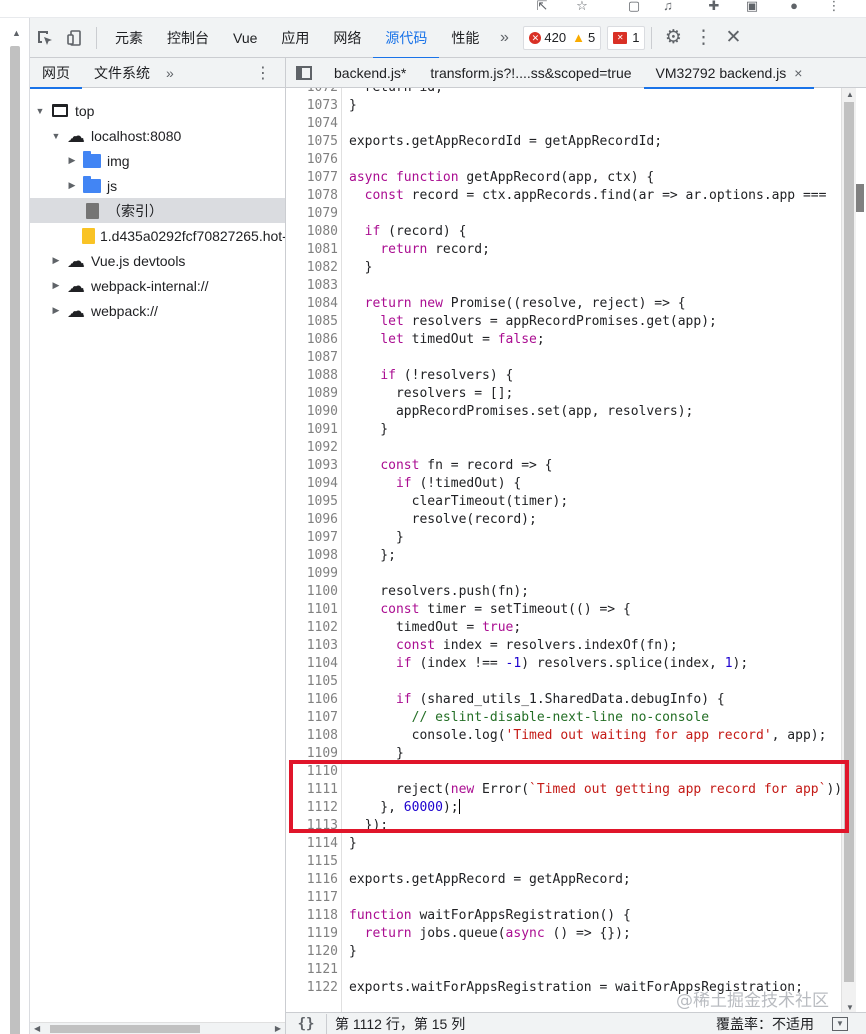  I want to click on navigator-kebab-icon: ⋮, so click(263, 73).